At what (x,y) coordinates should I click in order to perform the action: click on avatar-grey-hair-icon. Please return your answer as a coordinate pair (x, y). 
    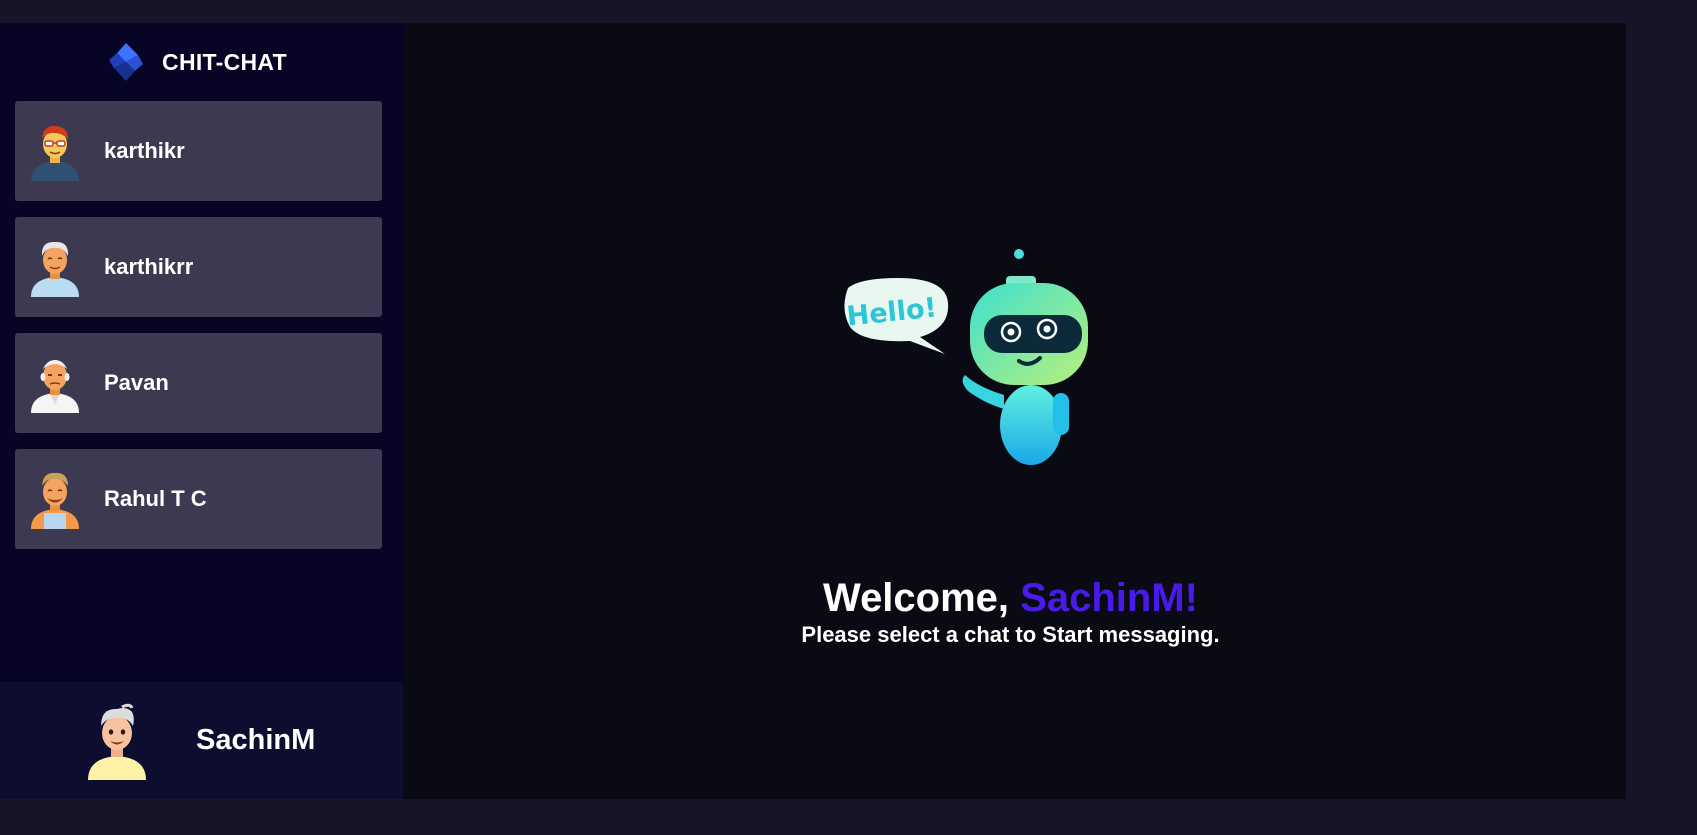
    Looking at the image, I should click on (55, 269).